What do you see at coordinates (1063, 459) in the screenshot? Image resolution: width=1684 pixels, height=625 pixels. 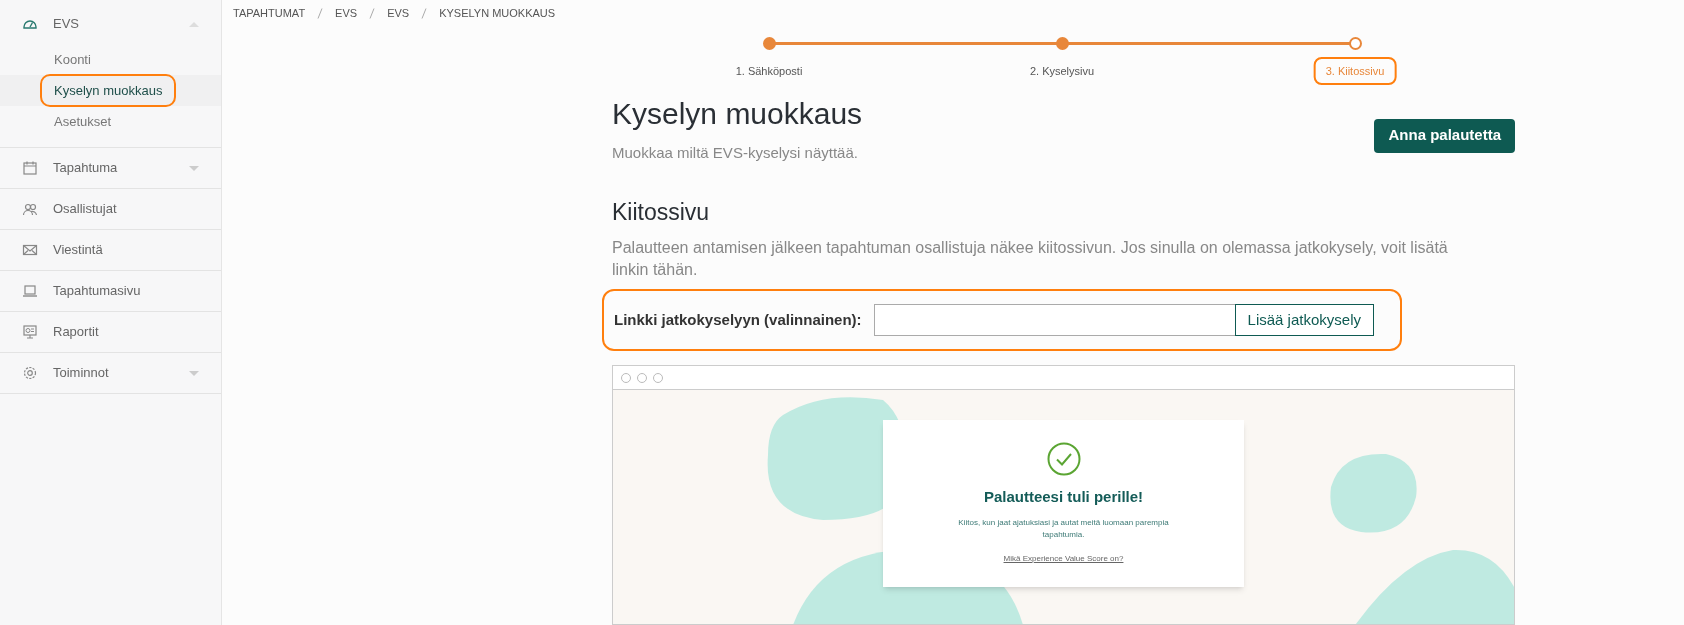 I see `check-circle-icon` at bounding box center [1063, 459].